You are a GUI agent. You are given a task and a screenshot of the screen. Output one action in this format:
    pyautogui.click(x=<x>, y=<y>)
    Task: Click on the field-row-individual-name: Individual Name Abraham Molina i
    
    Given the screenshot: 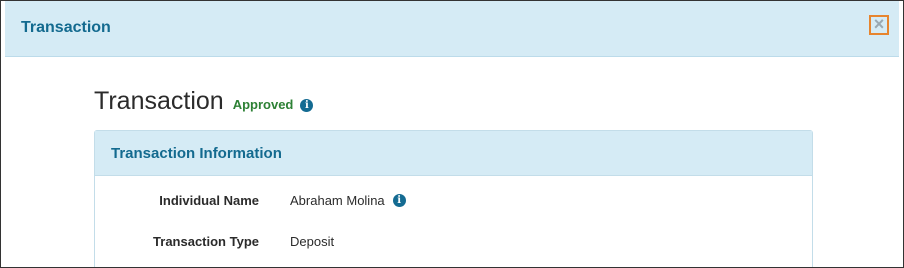 What is the action you would take?
    pyautogui.click(x=453, y=203)
    